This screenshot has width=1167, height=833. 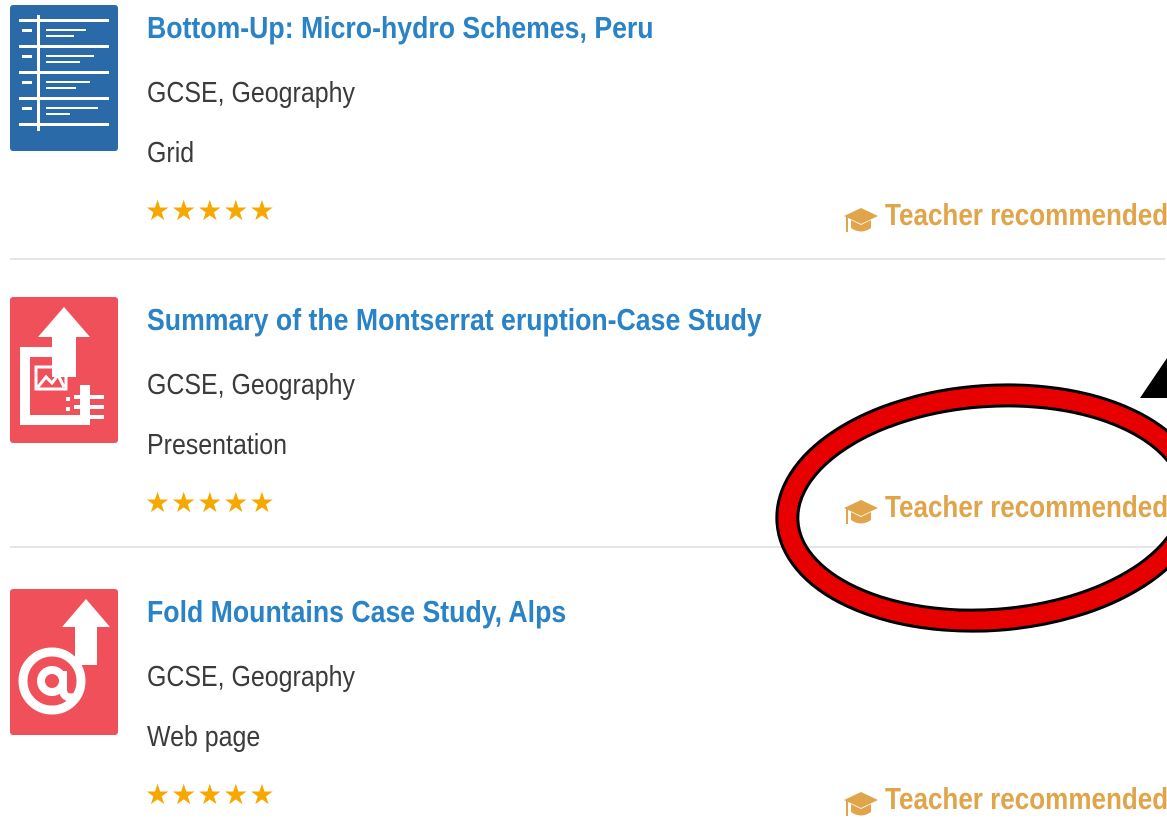 What do you see at coordinates (204, 737) in the screenshot?
I see `resource-type: Web page` at bounding box center [204, 737].